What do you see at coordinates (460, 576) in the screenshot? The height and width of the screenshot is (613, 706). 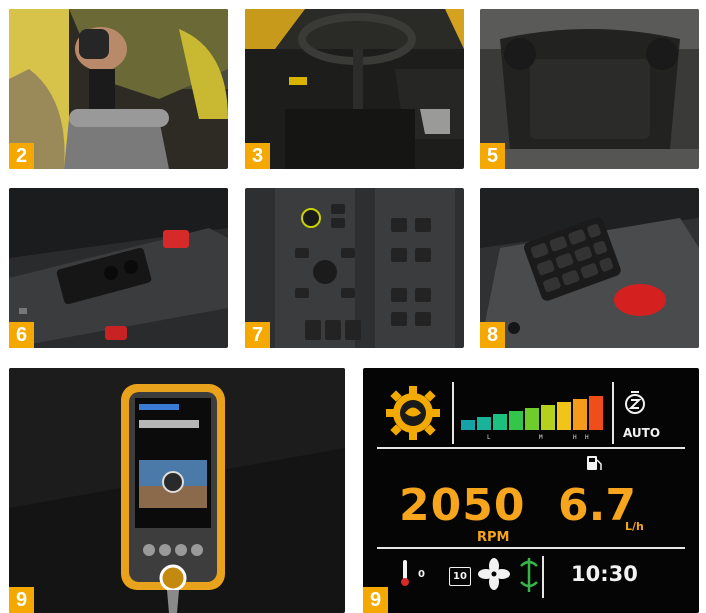 I see `gear-indicator: 10` at bounding box center [460, 576].